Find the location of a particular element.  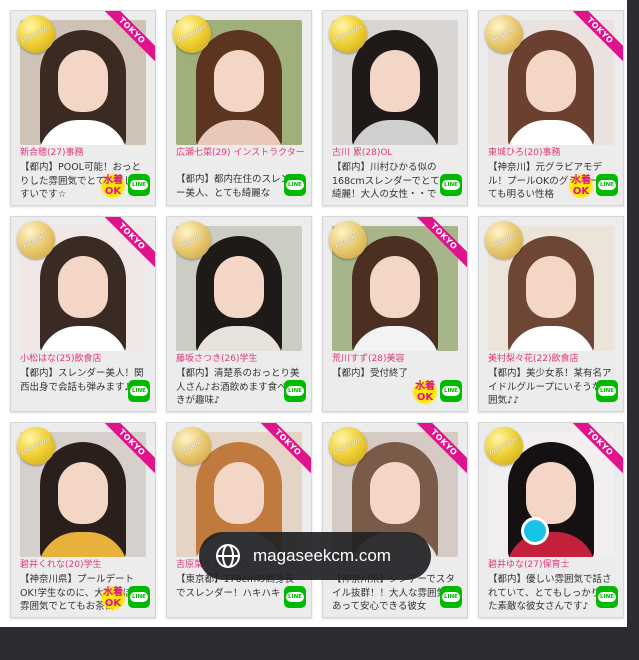

cast-name: 美村梨々花(22)飲食店 is located at coordinates (553, 359).